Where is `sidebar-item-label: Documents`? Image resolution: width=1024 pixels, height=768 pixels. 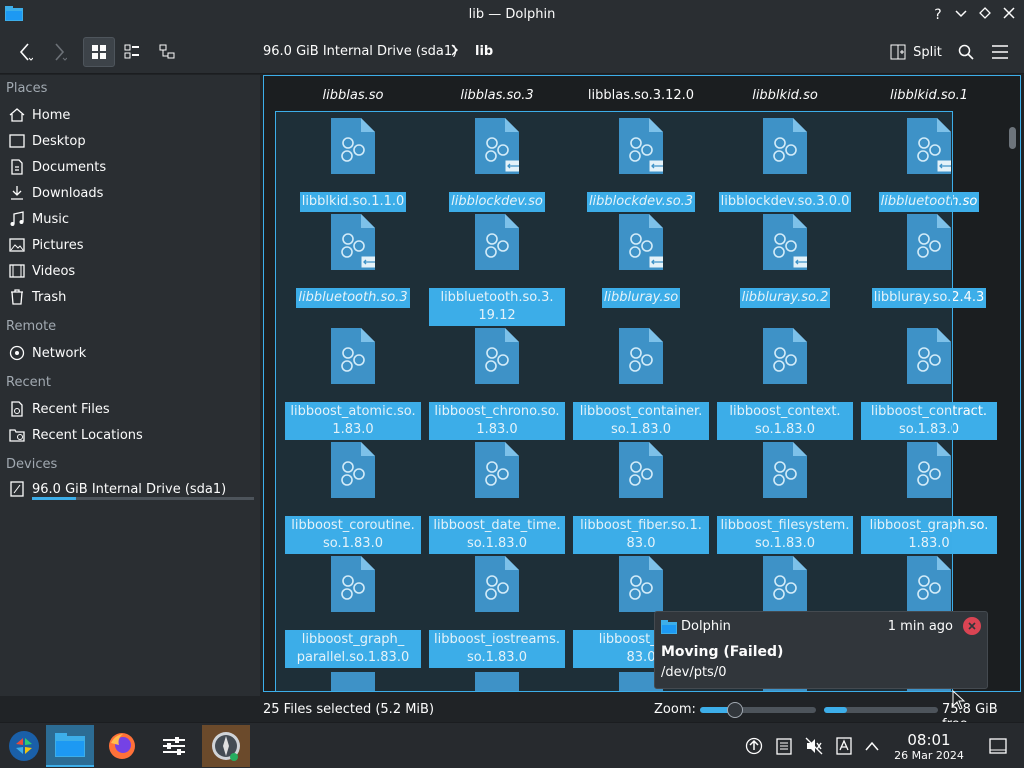
sidebar-item-label: Documents is located at coordinates (69, 167).